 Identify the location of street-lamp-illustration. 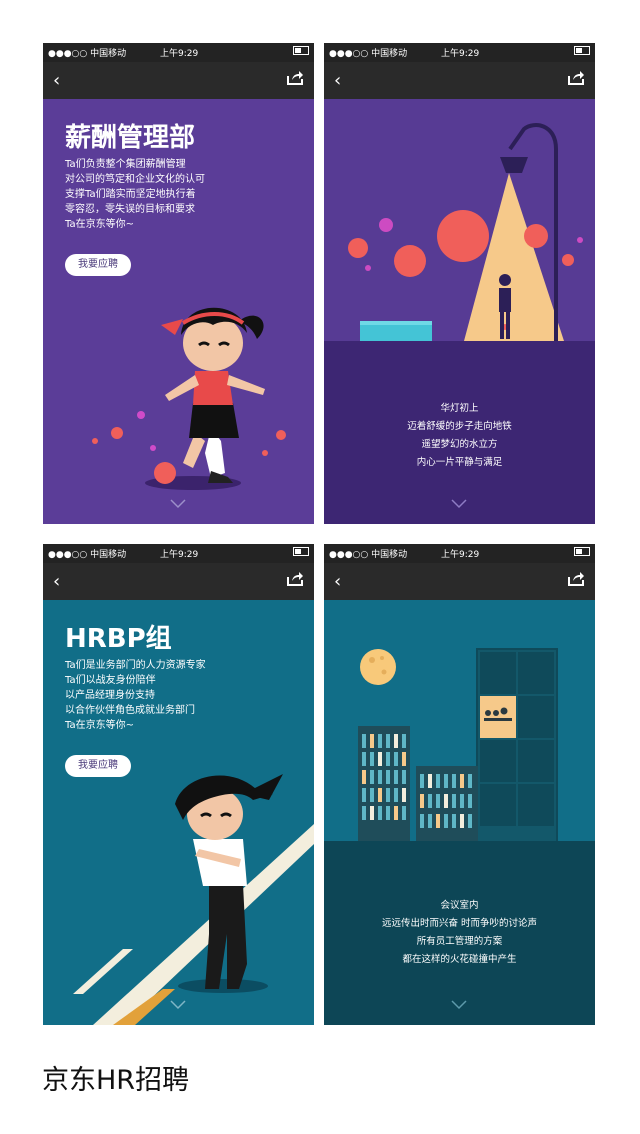
(465, 232).